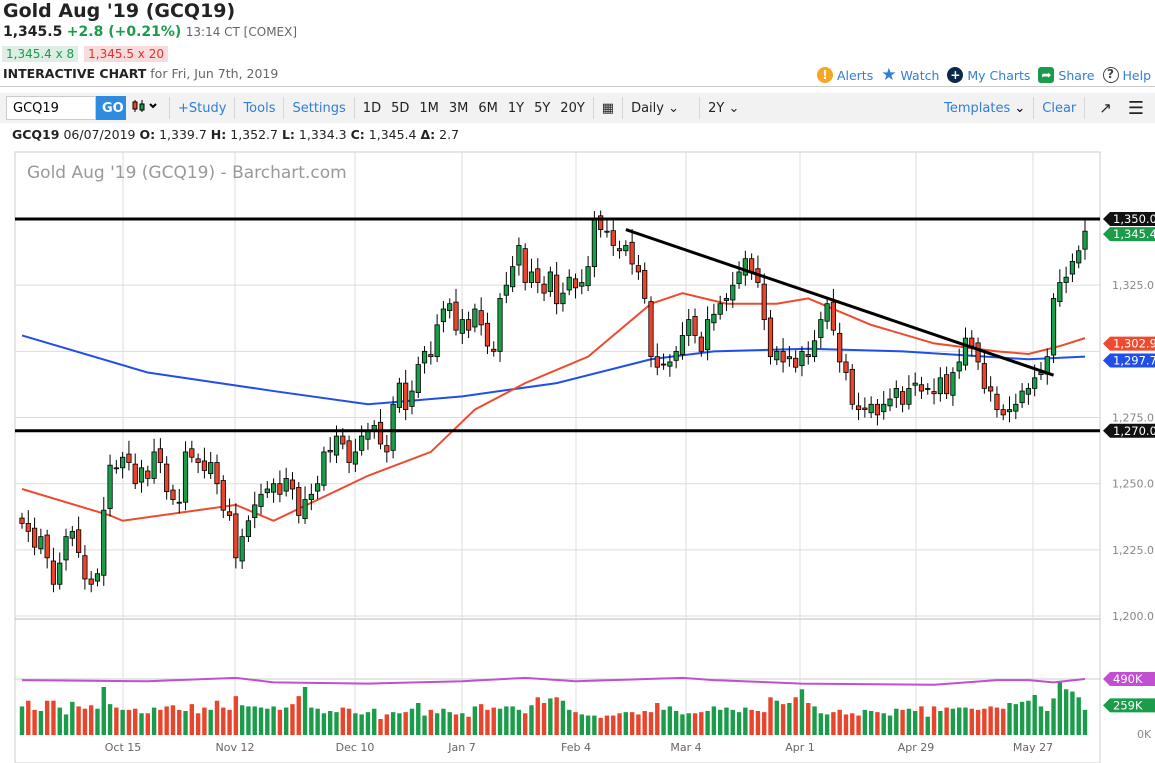  Describe the element at coordinates (1059, 108) in the screenshot. I see `clear-button: Clear` at that location.